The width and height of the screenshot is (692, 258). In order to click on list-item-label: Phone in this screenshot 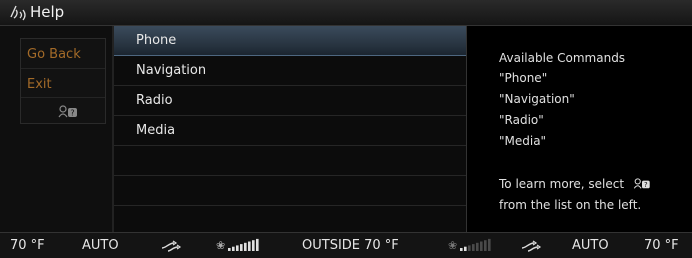, I will do `click(156, 40)`.